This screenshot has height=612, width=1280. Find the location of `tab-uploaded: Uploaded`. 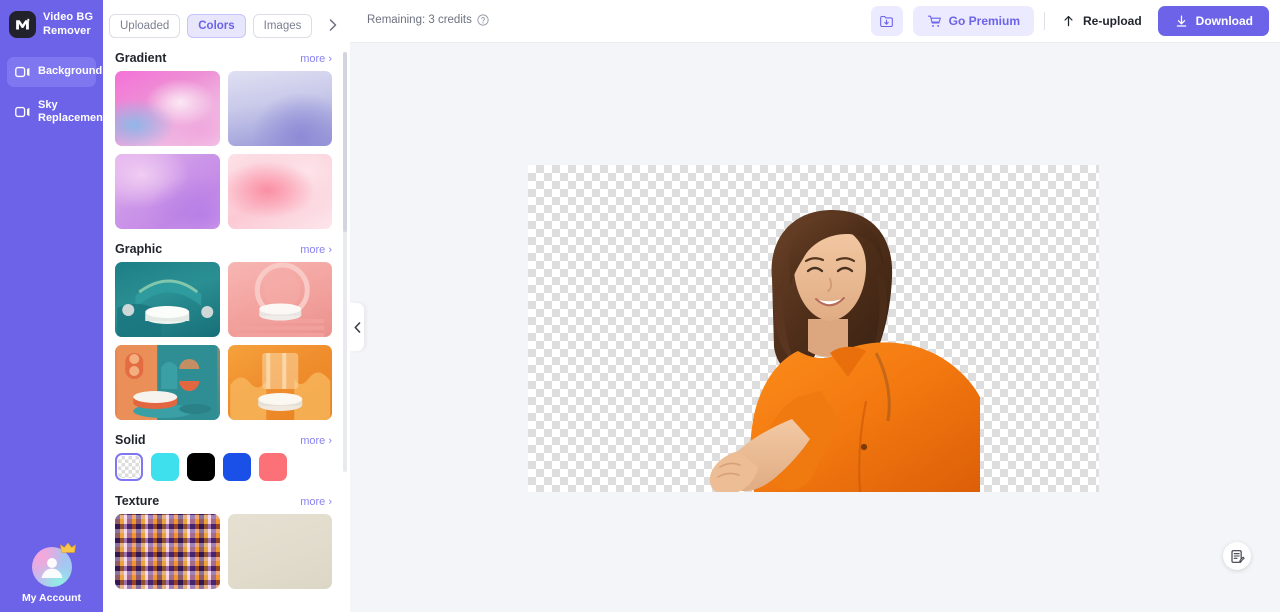

tab-uploaded: Uploaded is located at coordinates (145, 26).